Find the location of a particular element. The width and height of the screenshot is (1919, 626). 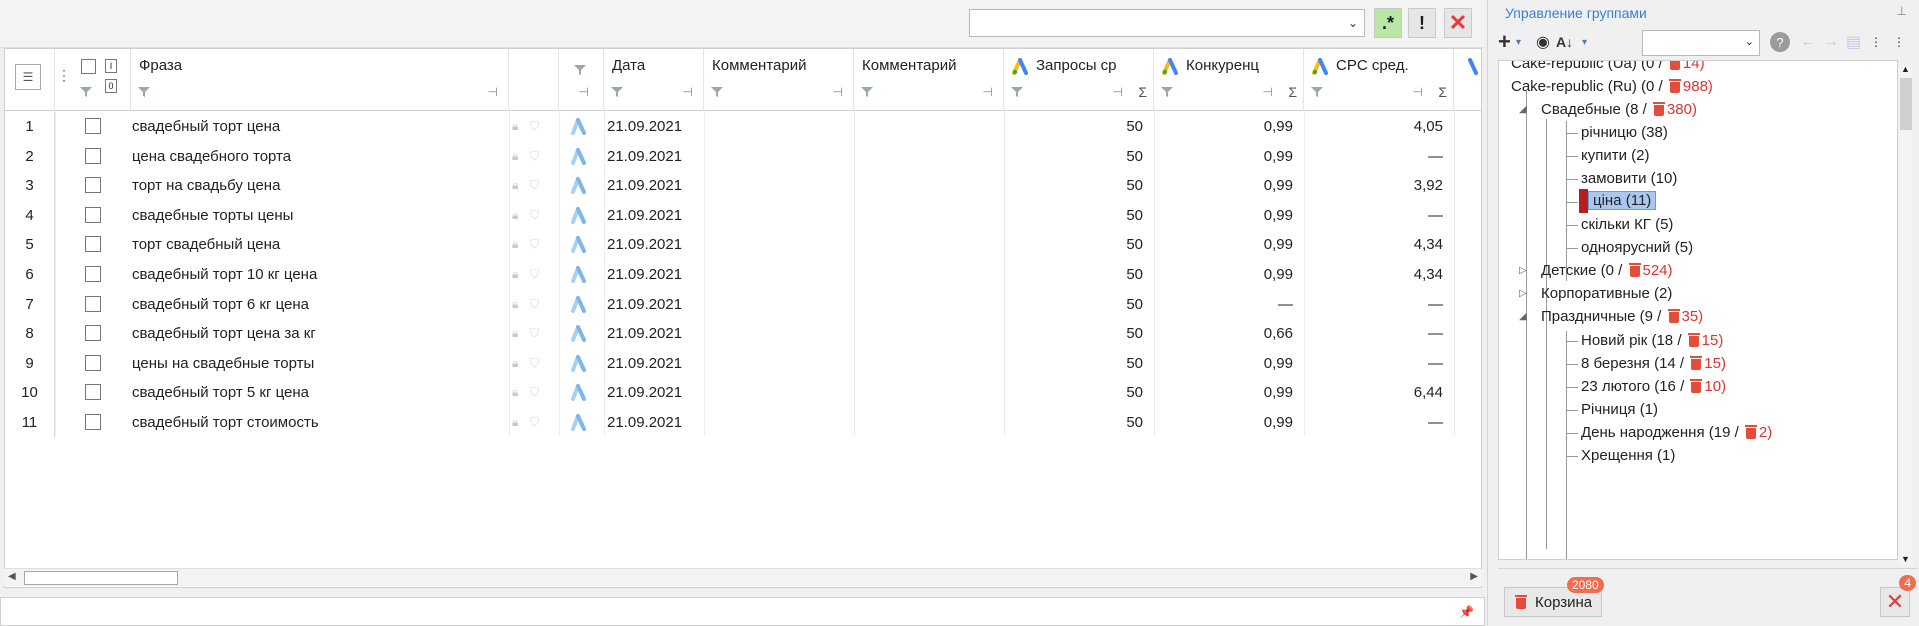

comment2-column-header: Комментарий ⊣ is located at coordinates (929, 80).